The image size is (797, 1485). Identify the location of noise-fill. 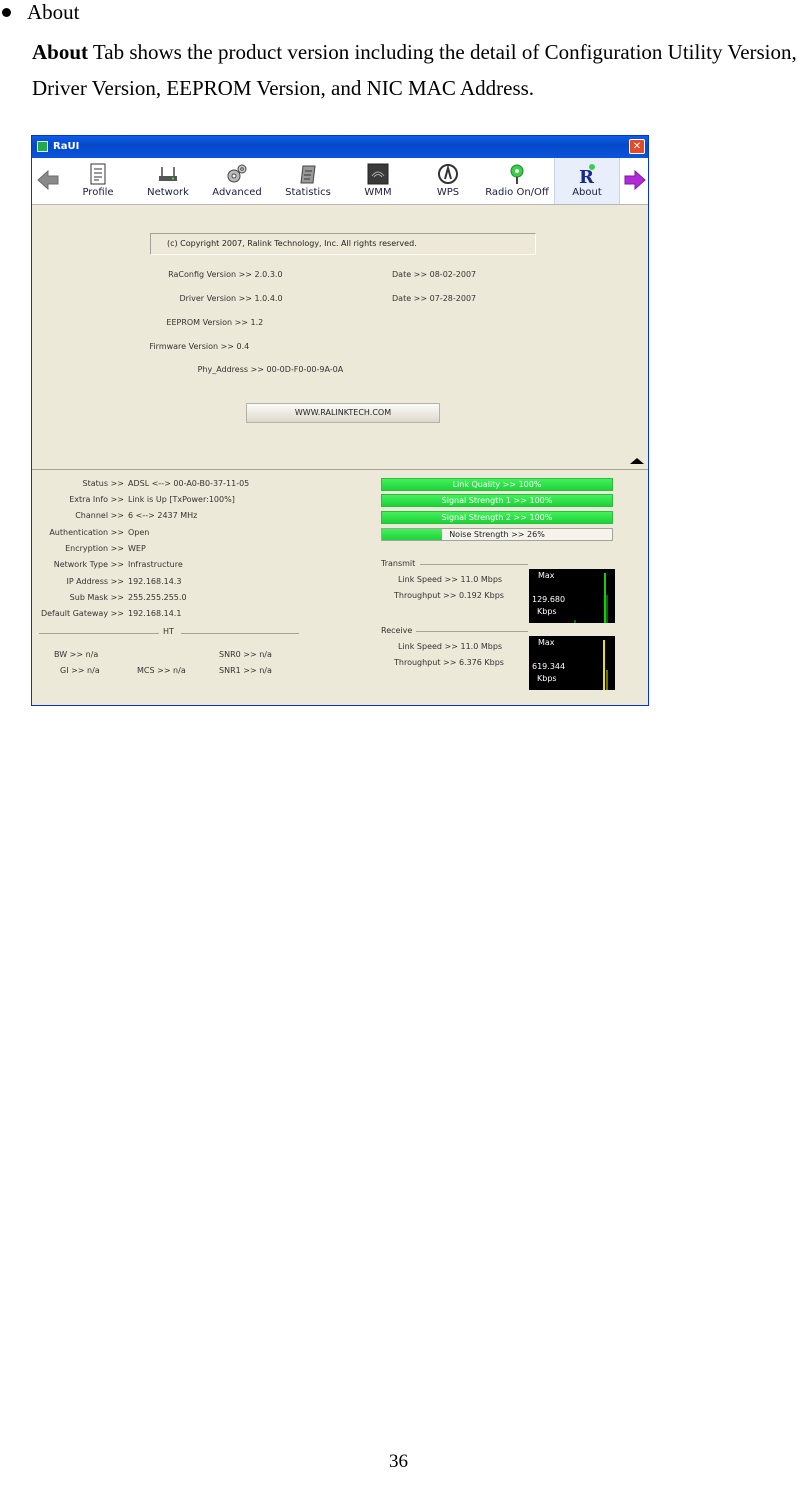
(412, 534).